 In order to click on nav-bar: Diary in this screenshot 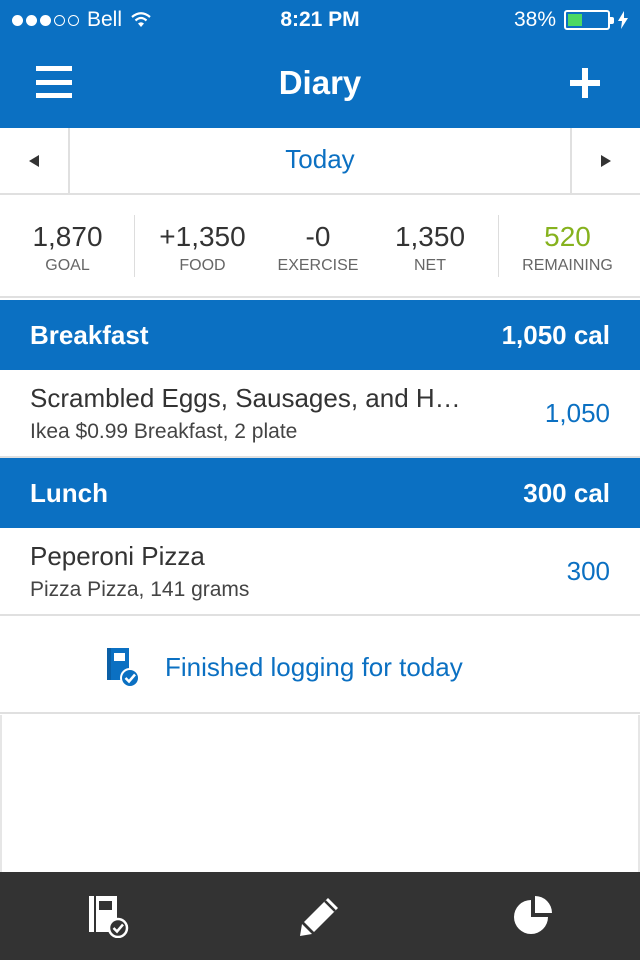, I will do `click(320, 84)`.